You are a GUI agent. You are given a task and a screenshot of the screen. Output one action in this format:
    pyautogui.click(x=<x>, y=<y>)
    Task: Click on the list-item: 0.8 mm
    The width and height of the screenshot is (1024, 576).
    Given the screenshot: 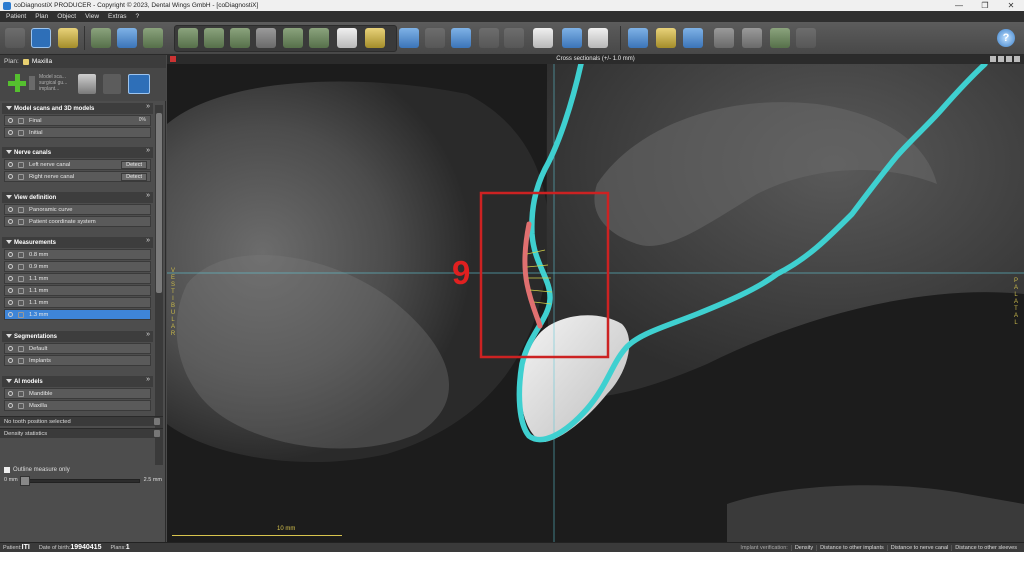 What is the action you would take?
    pyautogui.click(x=77, y=254)
    